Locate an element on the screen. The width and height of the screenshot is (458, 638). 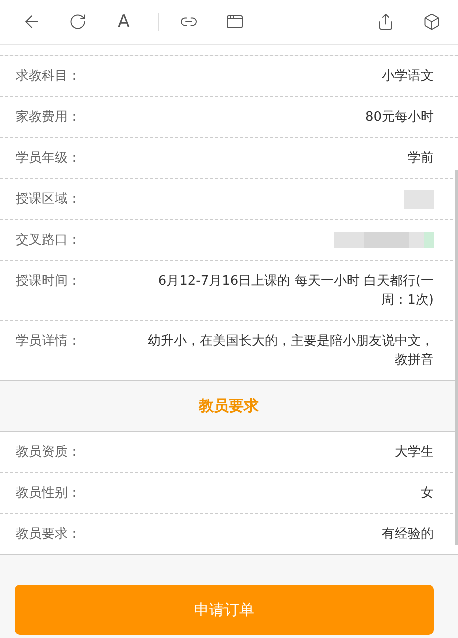
field-value: 有经验的 is located at coordinates (408, 535).